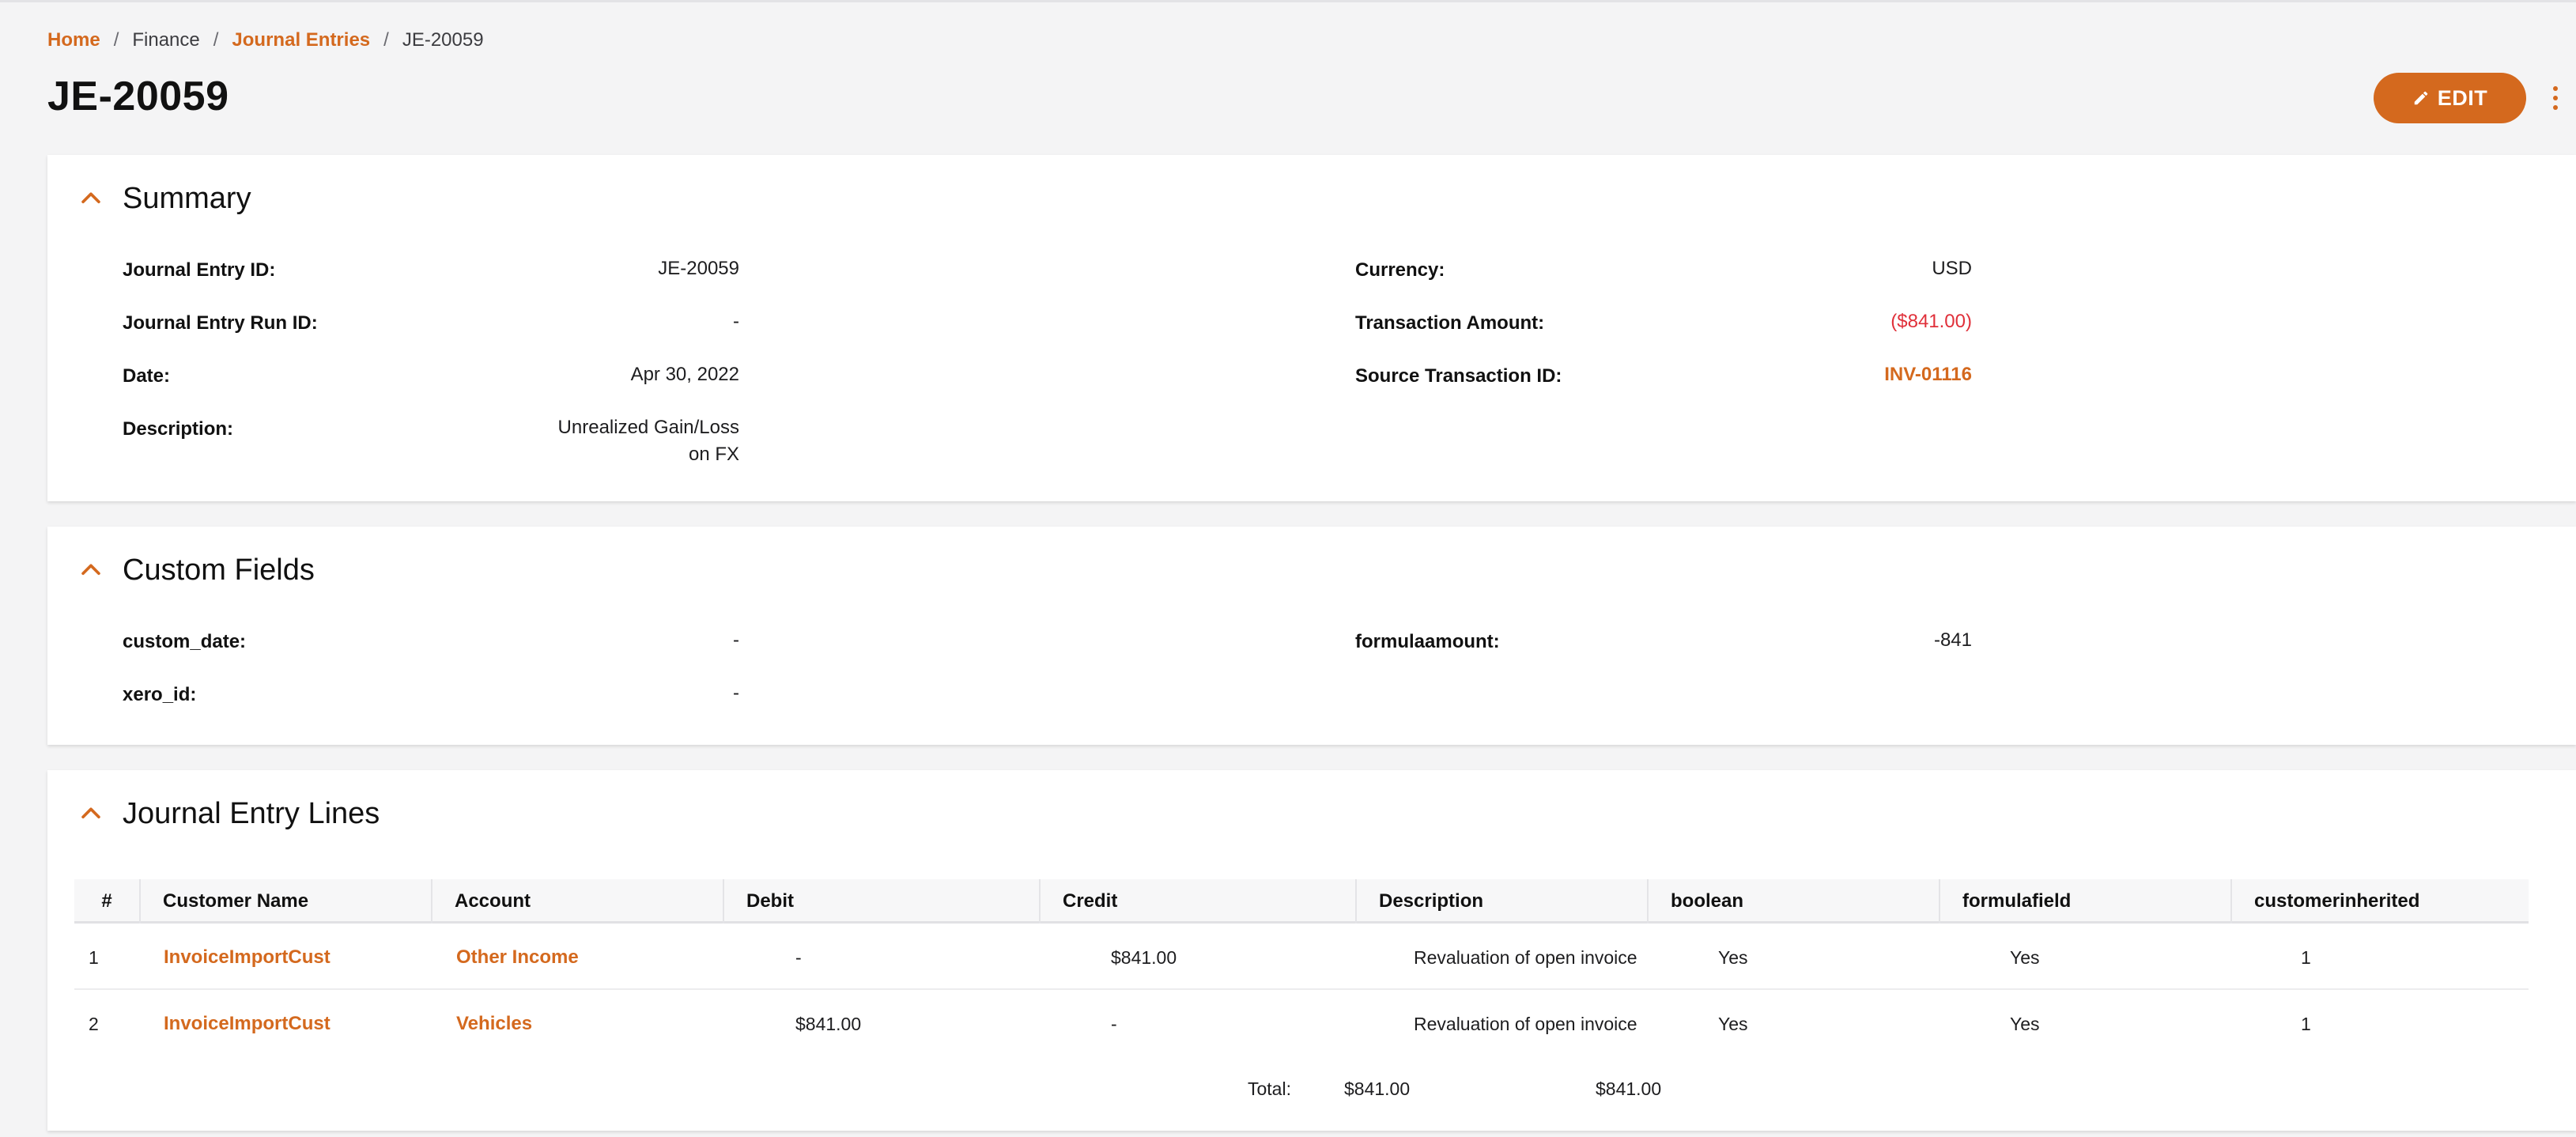  I want to click on source-transaction-id-label: Source Transaction ID:, so click(1458, 376).